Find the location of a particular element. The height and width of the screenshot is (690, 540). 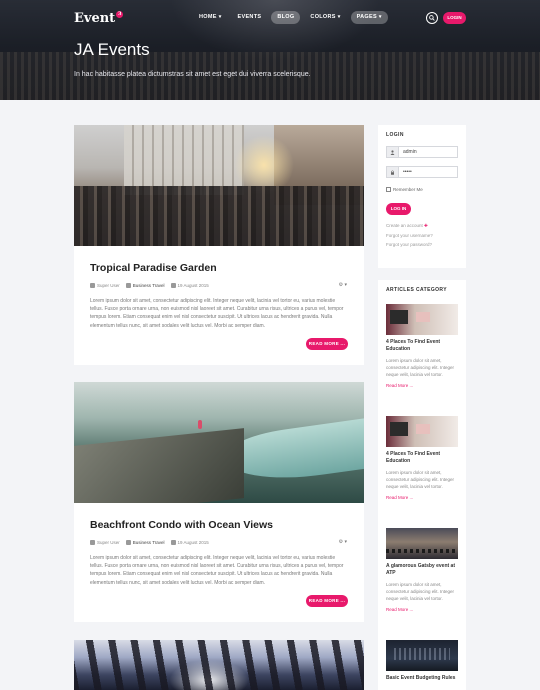

create-account-link: Create an account ✚ is located at coordinates (409, 226).